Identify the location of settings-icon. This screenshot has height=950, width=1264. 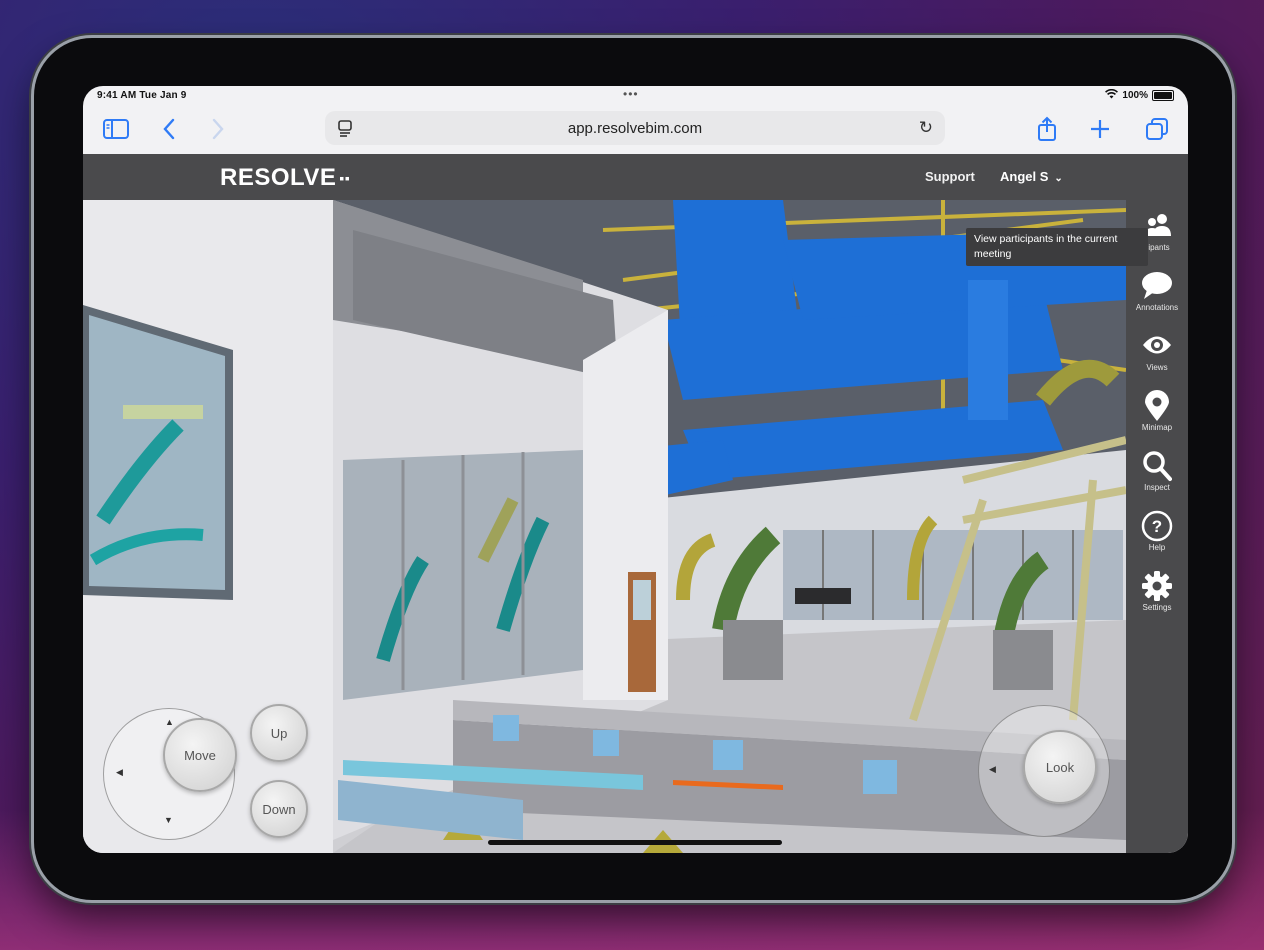
(1157, 586).